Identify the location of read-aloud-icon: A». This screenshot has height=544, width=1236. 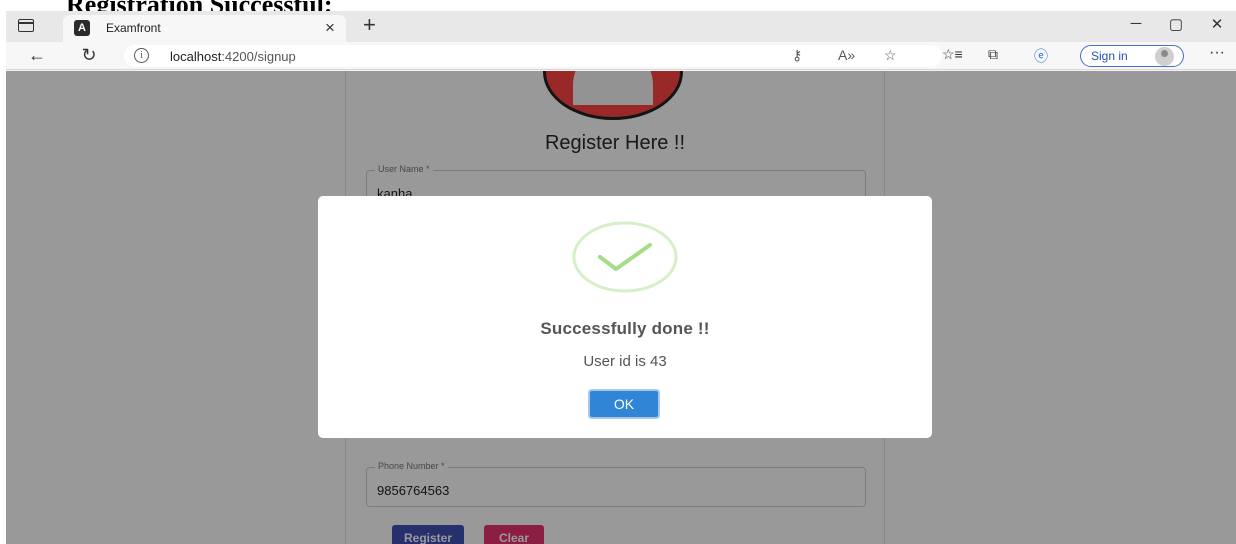
(846, 55).